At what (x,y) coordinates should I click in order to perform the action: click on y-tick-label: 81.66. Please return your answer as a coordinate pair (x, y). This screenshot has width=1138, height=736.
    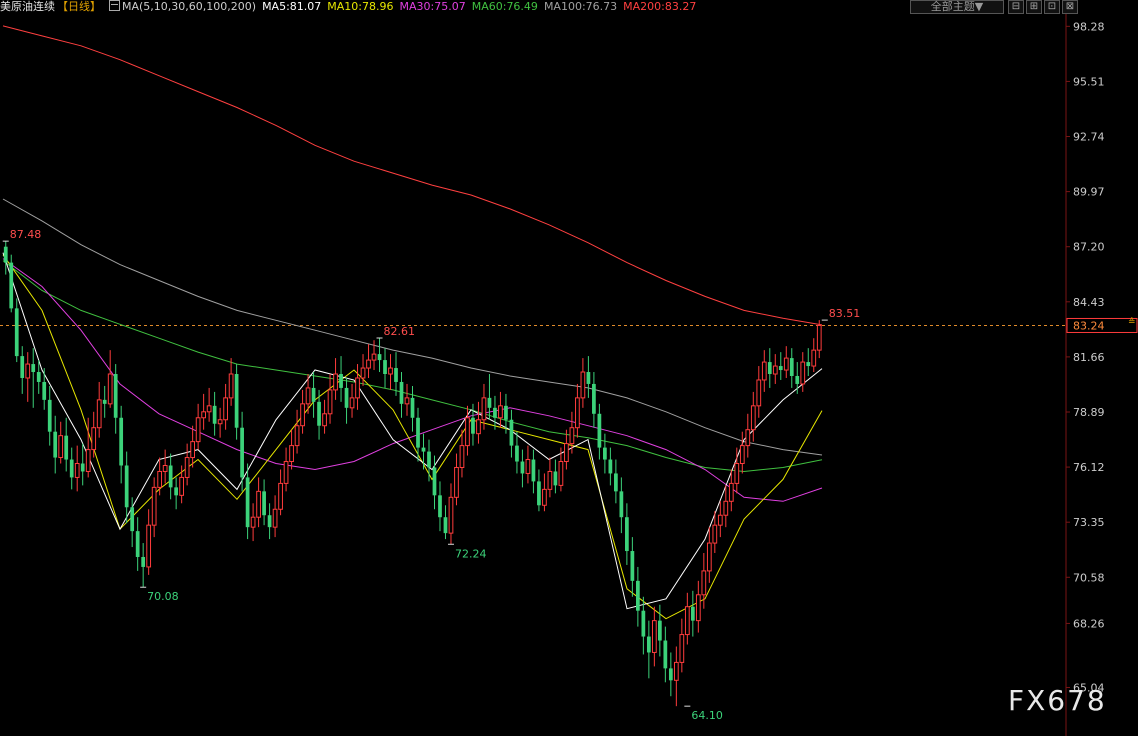
    Looking at the image, I should click on (1089, 357).